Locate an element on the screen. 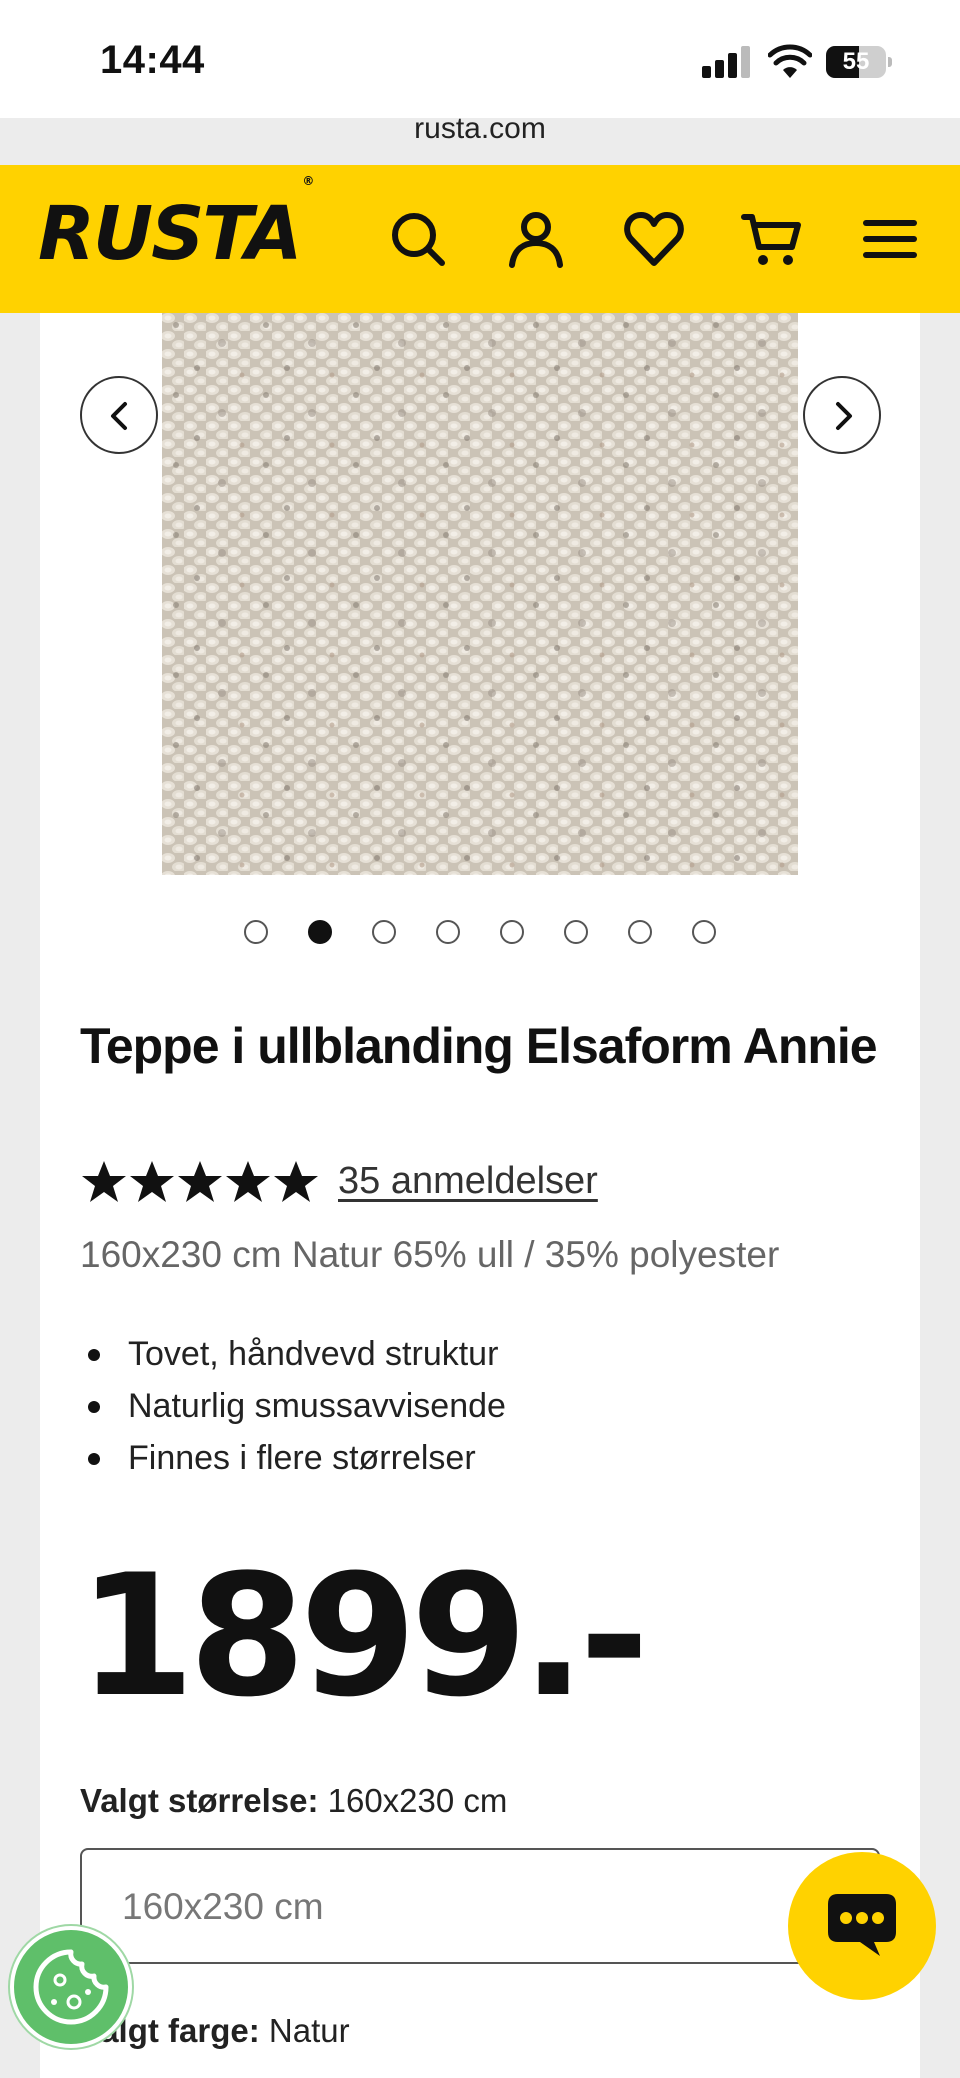  cellular-signal-icon is located at coordinates (726, 62).